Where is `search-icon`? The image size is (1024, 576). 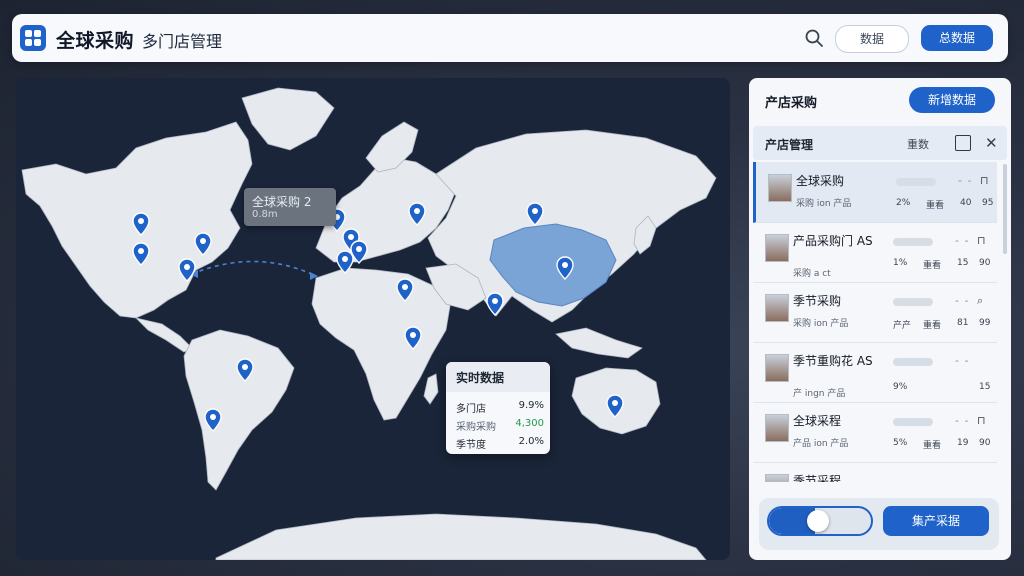
search-icon is located at coordinates (814, 38).